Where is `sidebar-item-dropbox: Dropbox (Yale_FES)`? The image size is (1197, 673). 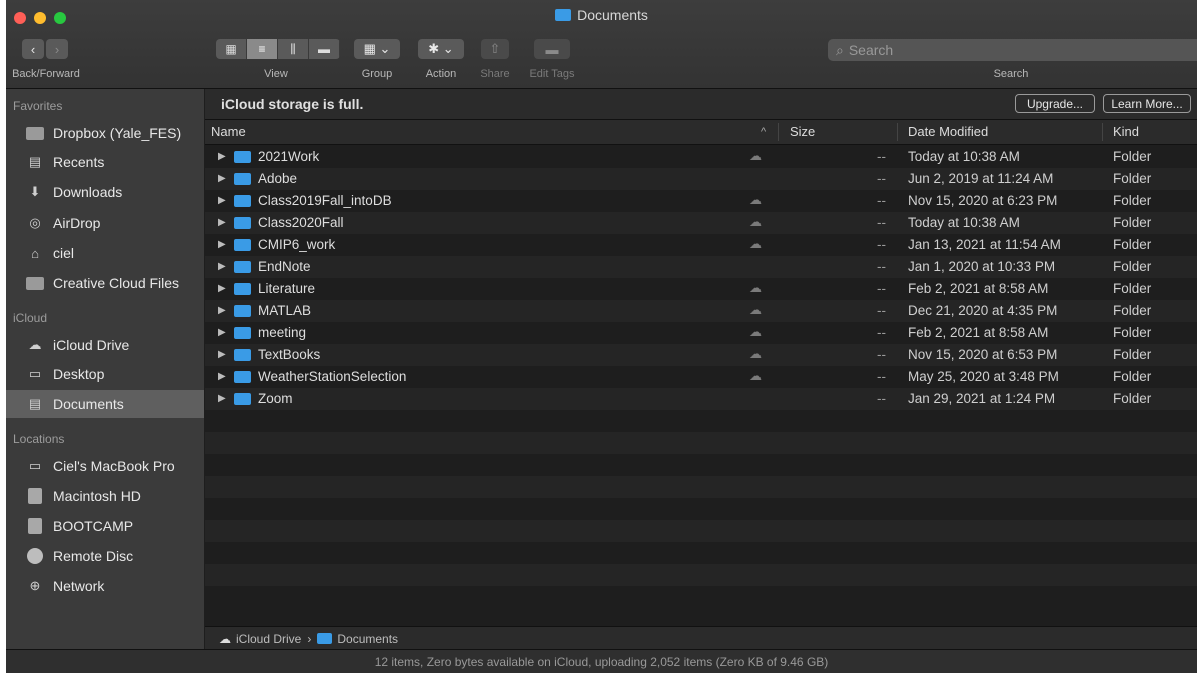 sidebar-item-dropbox: Dropbox (Yale_FES) is located at coordinates (105, 133).